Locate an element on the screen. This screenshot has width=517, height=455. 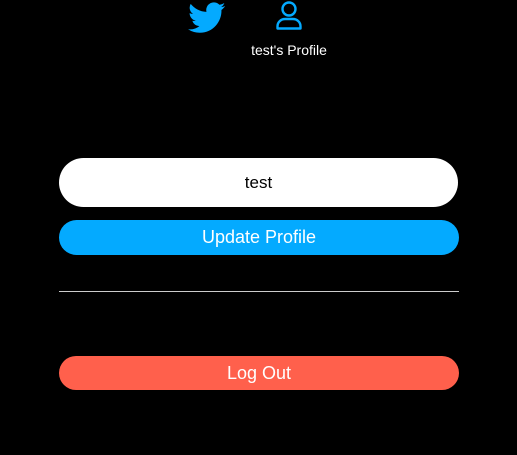
divider is located at coordinates (259, 291).